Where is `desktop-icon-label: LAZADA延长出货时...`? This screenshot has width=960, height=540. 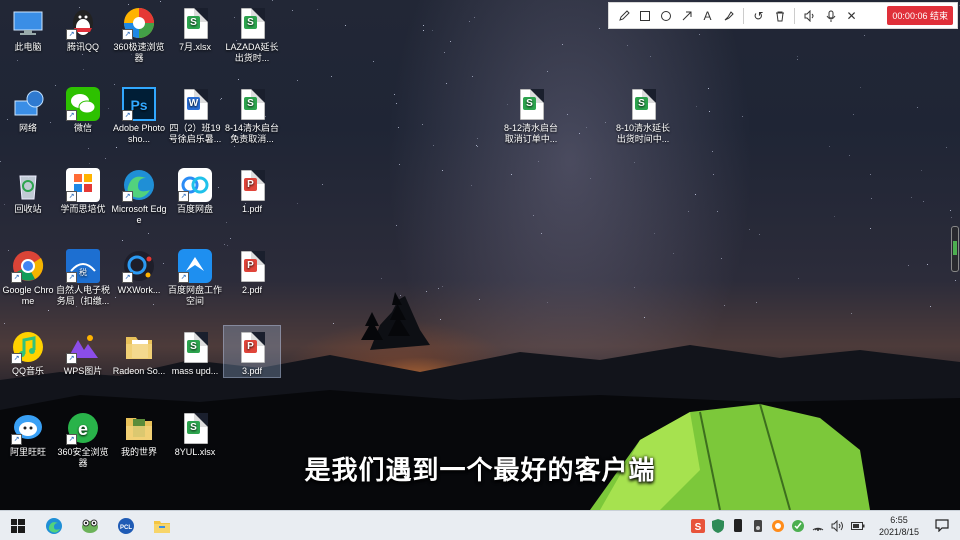 desktop-icon-label: LAZADA延长出货时... is located at coordinates (252, 52).